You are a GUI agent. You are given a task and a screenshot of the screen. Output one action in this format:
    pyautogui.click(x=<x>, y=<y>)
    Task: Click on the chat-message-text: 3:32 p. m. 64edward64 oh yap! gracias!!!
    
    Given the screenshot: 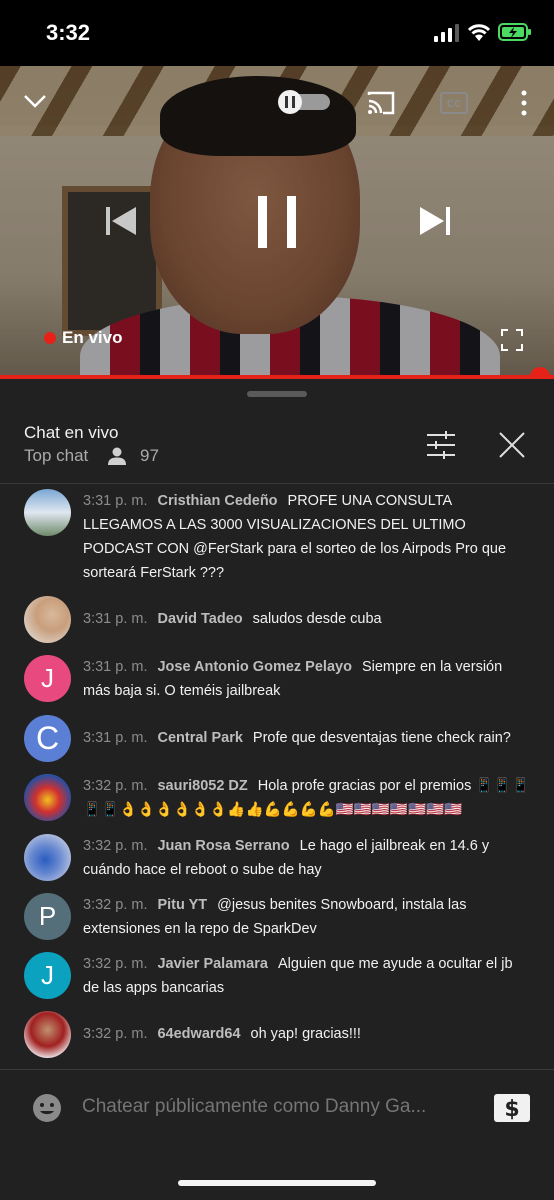 What is the action you would take?
    pyautogui.click(x=307, y=1034)
    